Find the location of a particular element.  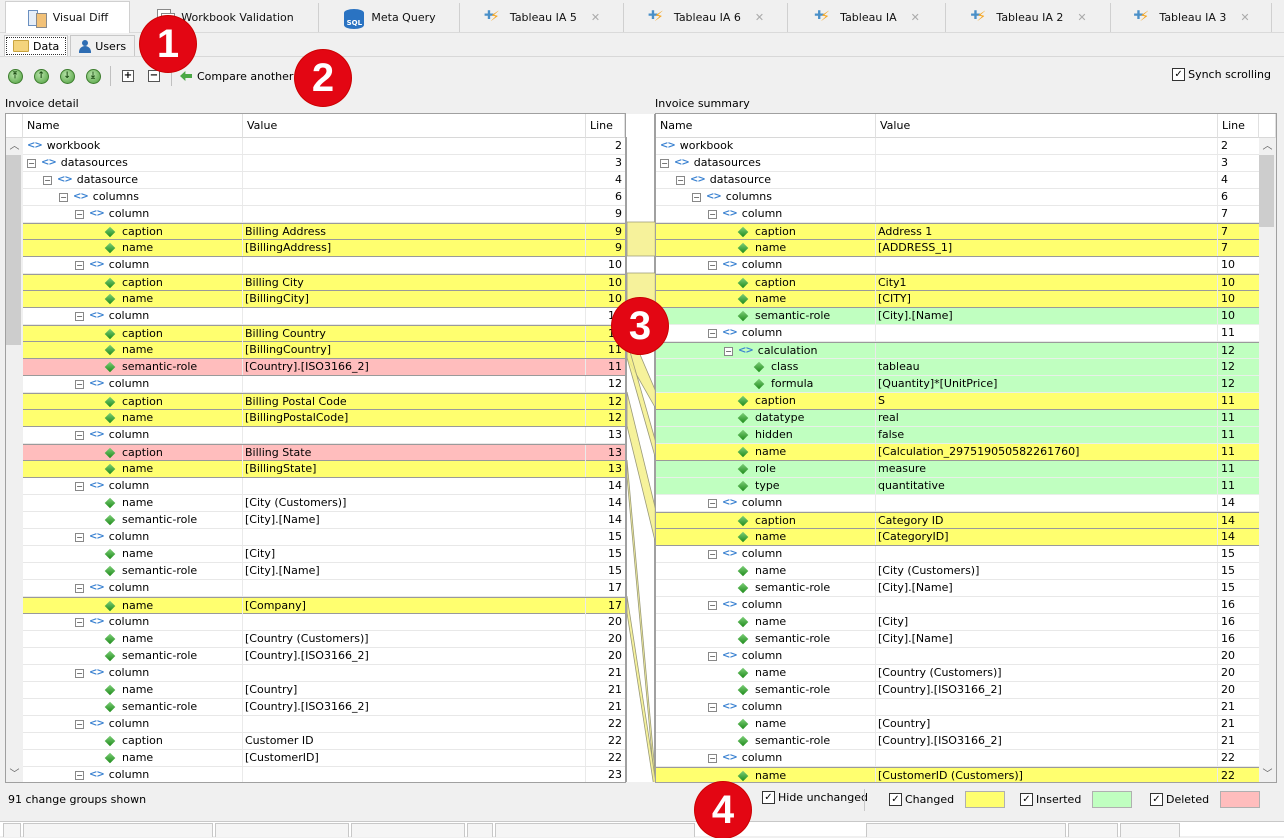

next-change-button: ↓ is located at coordinates (67, 76).